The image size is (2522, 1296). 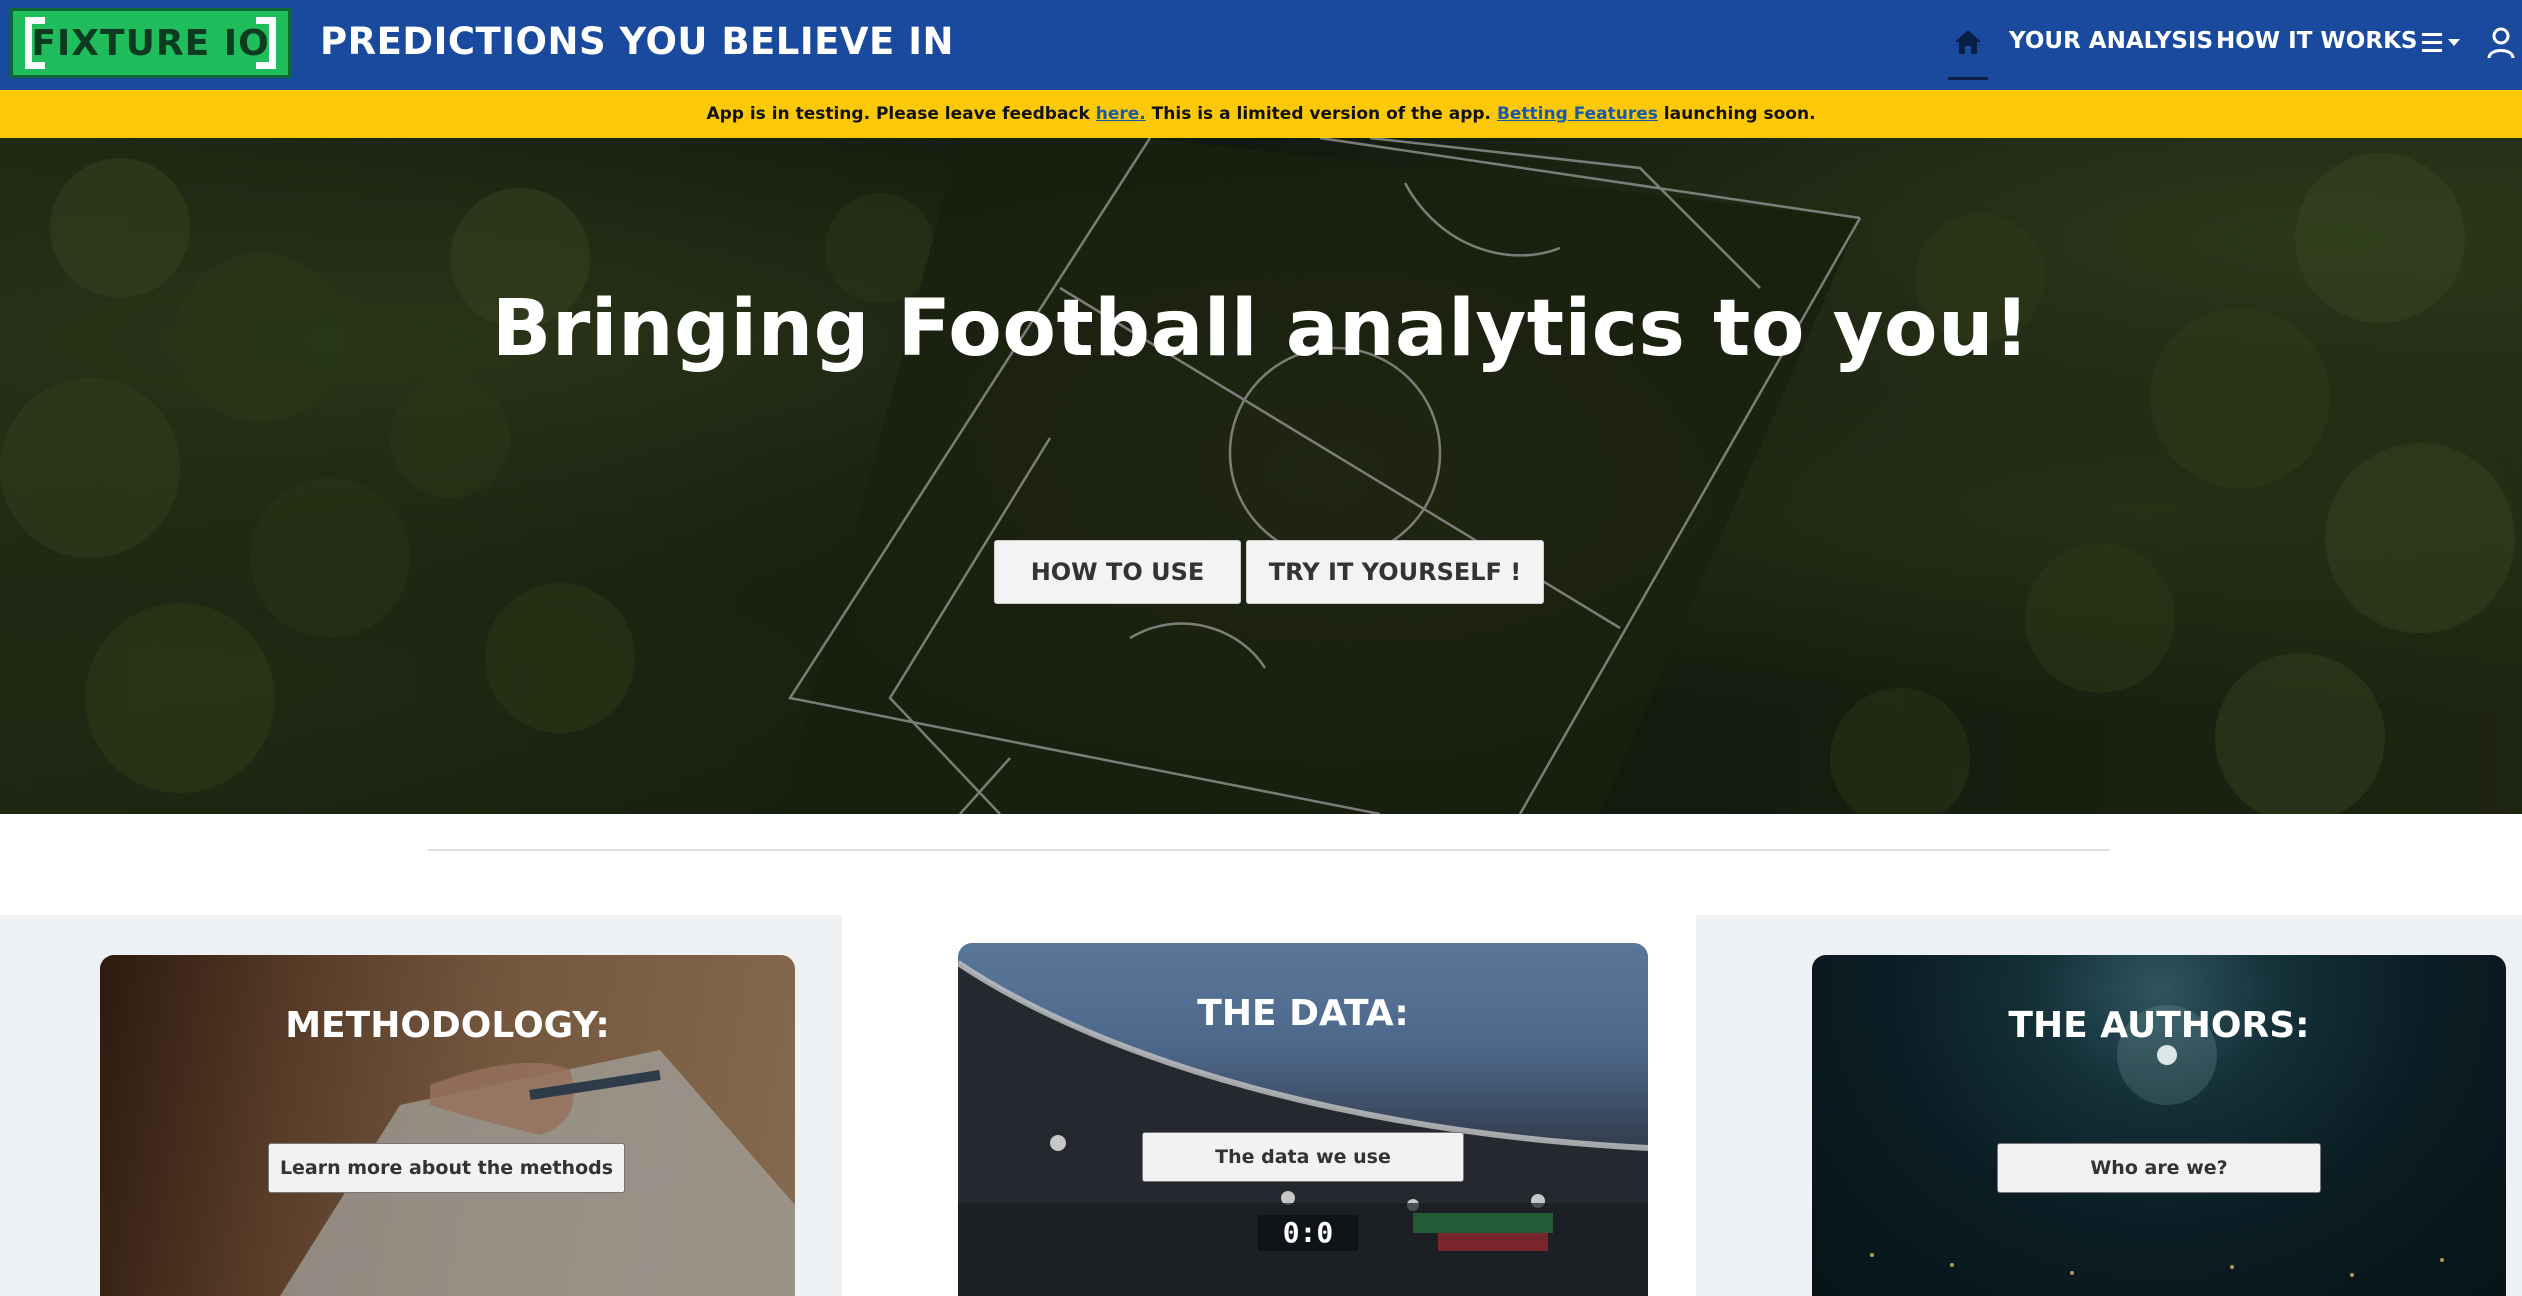 What do you see at coordinates (1261, 329) in the screenshot?
I see `hero-title: Bringing Football analytics to you!` at bounding box center [1261, 329].